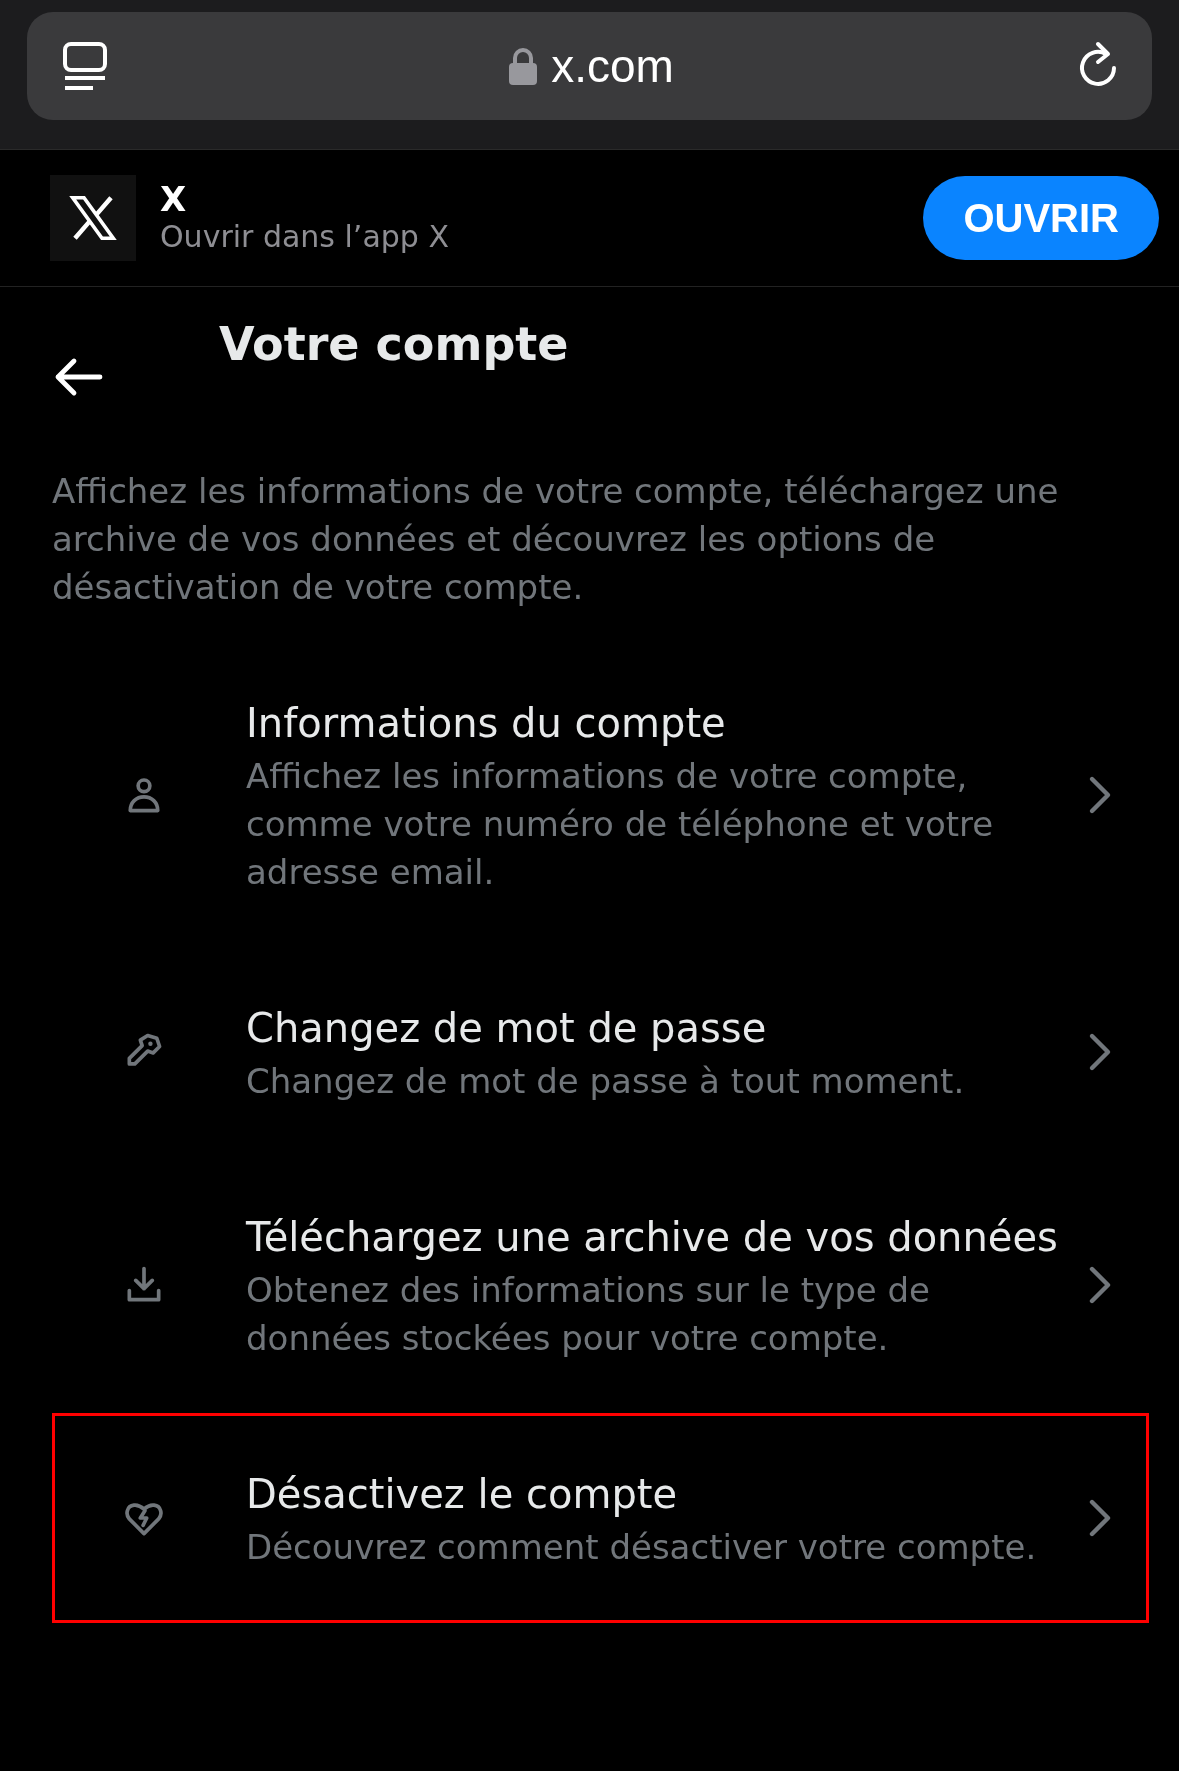  Describe the element at coordinates (394, 344) in the screenshot. I see `page-title: Votre compte` at that location.